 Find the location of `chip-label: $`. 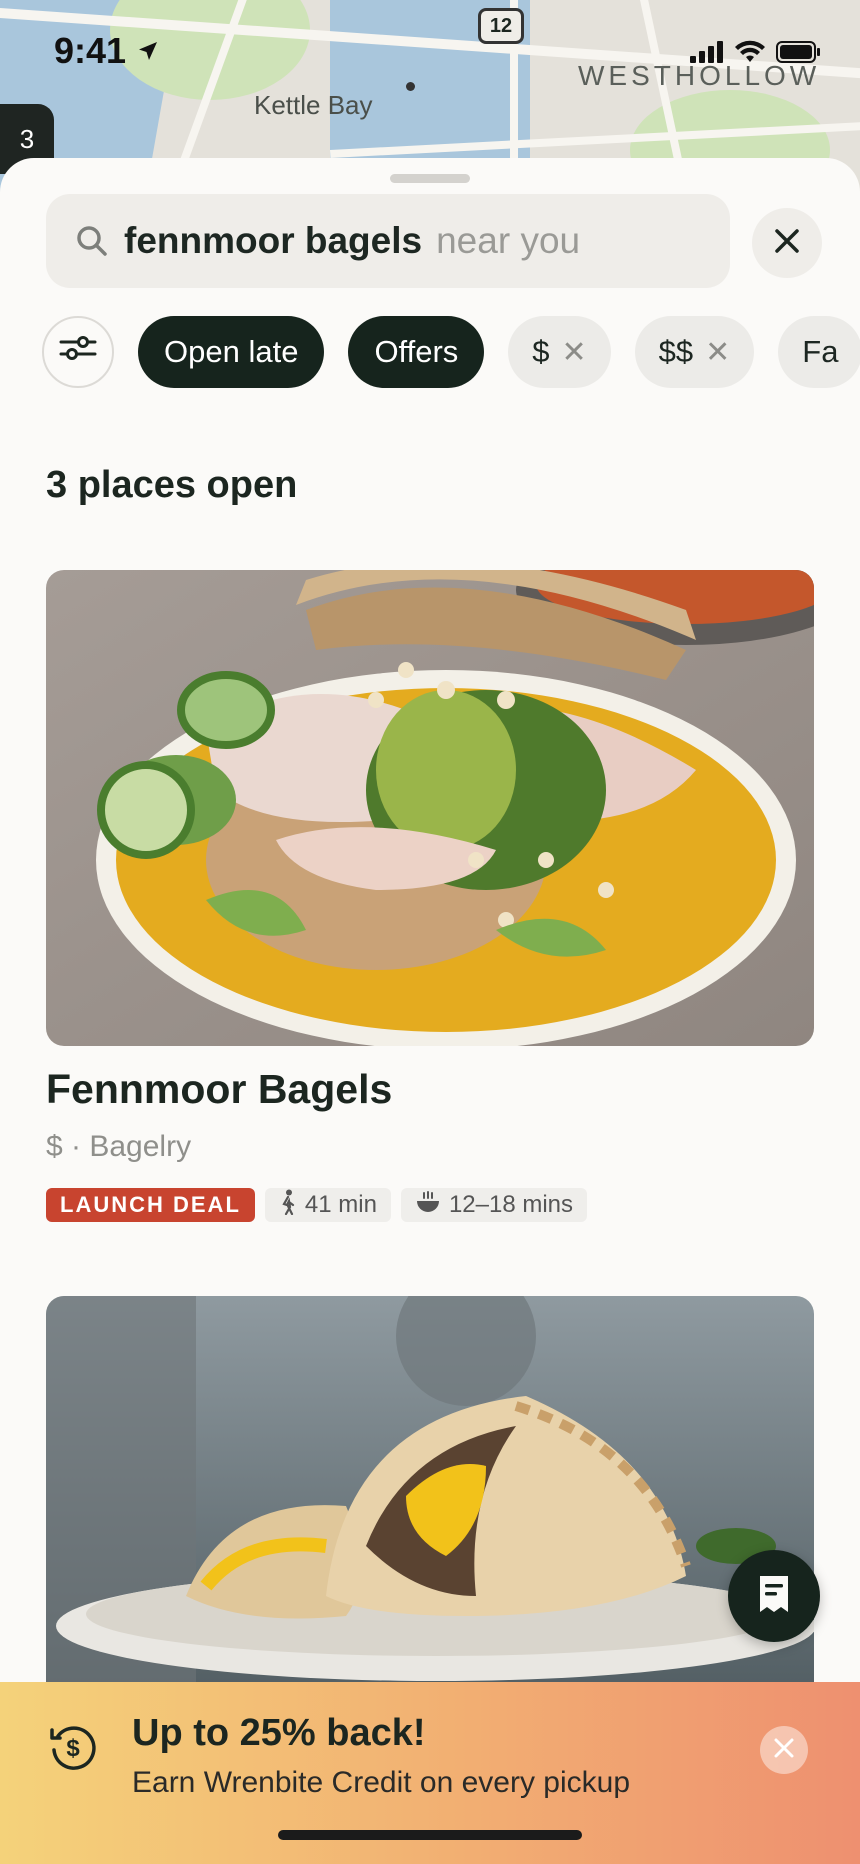

chip-label: $ is located at coordinates (541, 351).